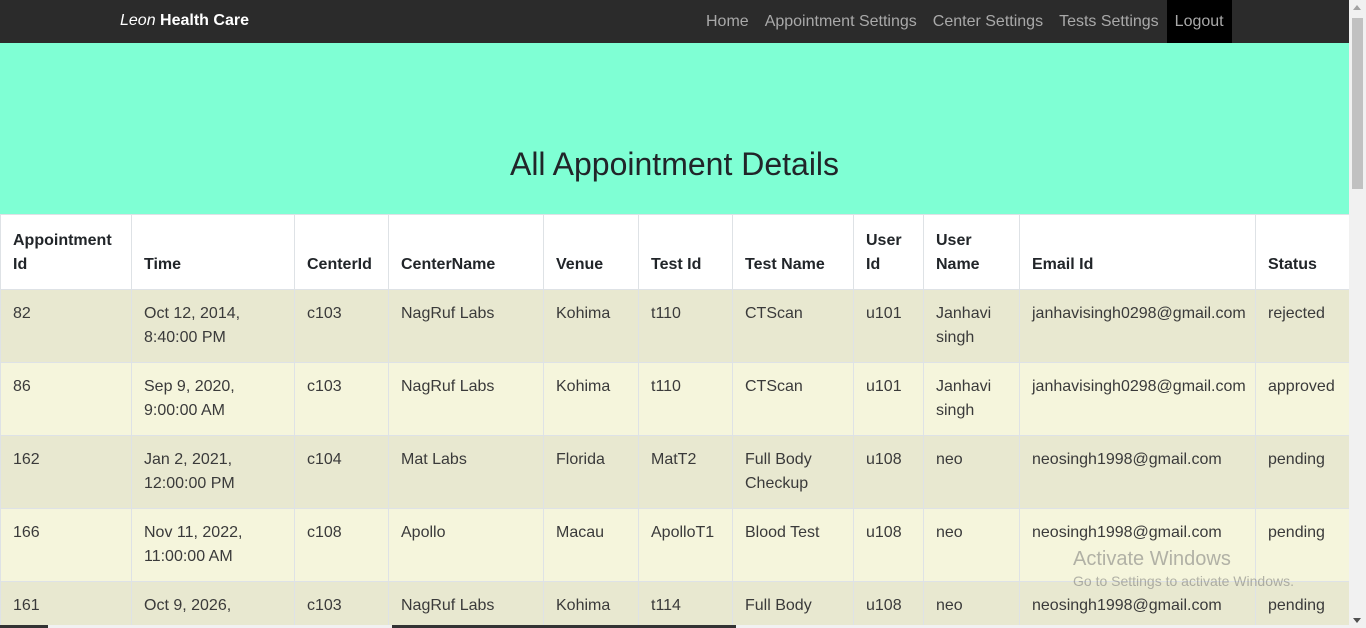  I want to click on column-header-status: Status, so click(1302, 252).